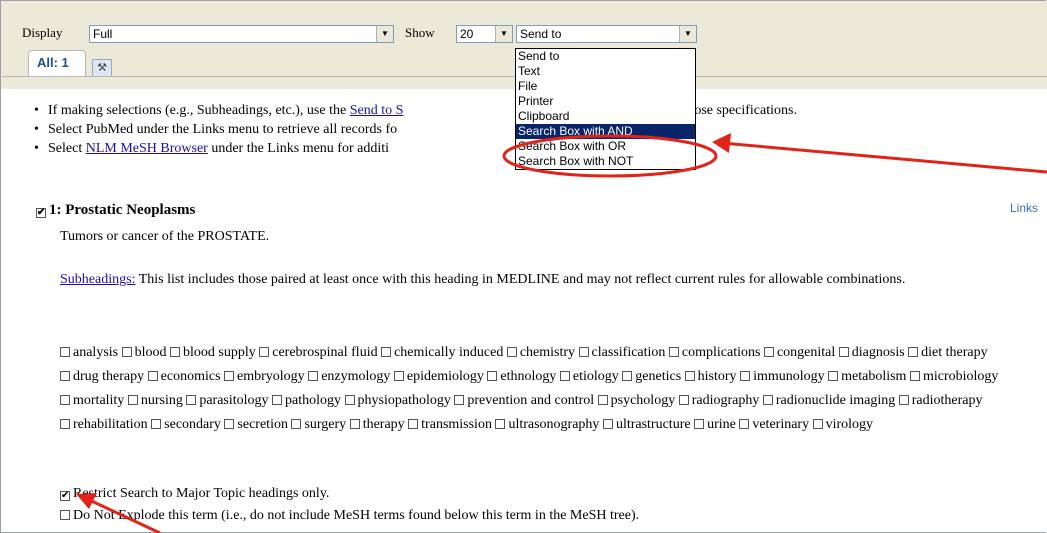  I want to click on subheading-label: secondary, so click(192, 424).